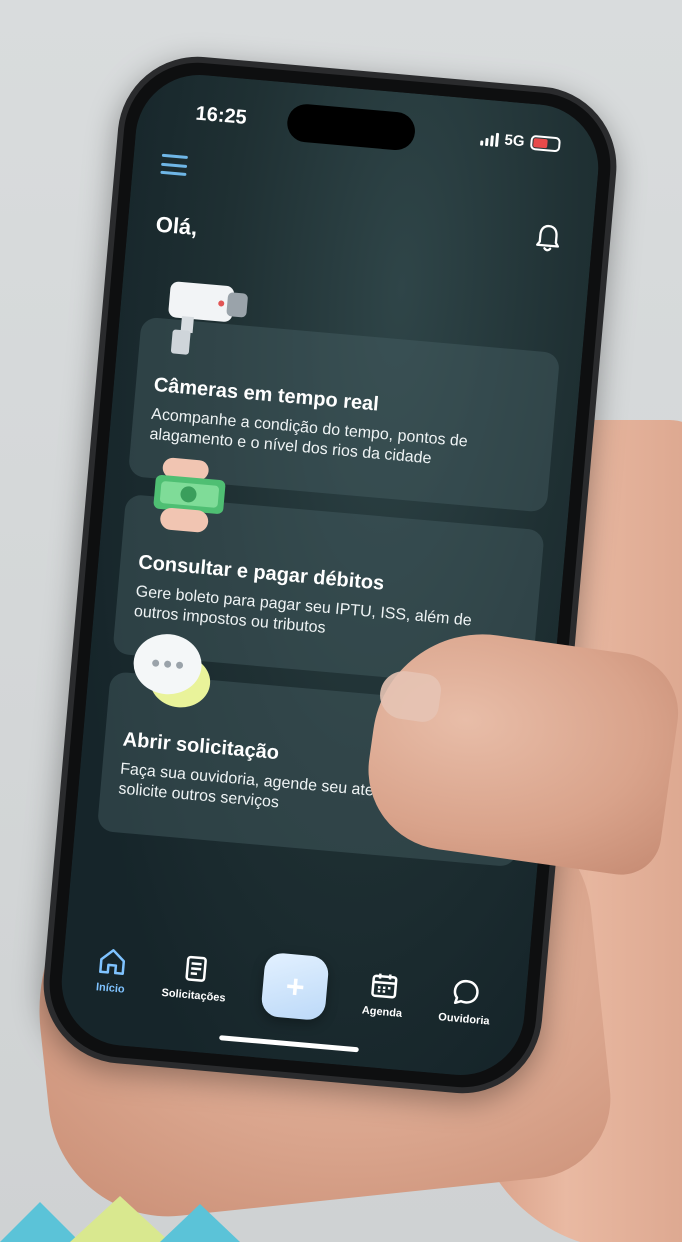 The width and height of the screenshot is (682, 1242). I want to click on tab-agenda: Agenda, so click(383, 994).